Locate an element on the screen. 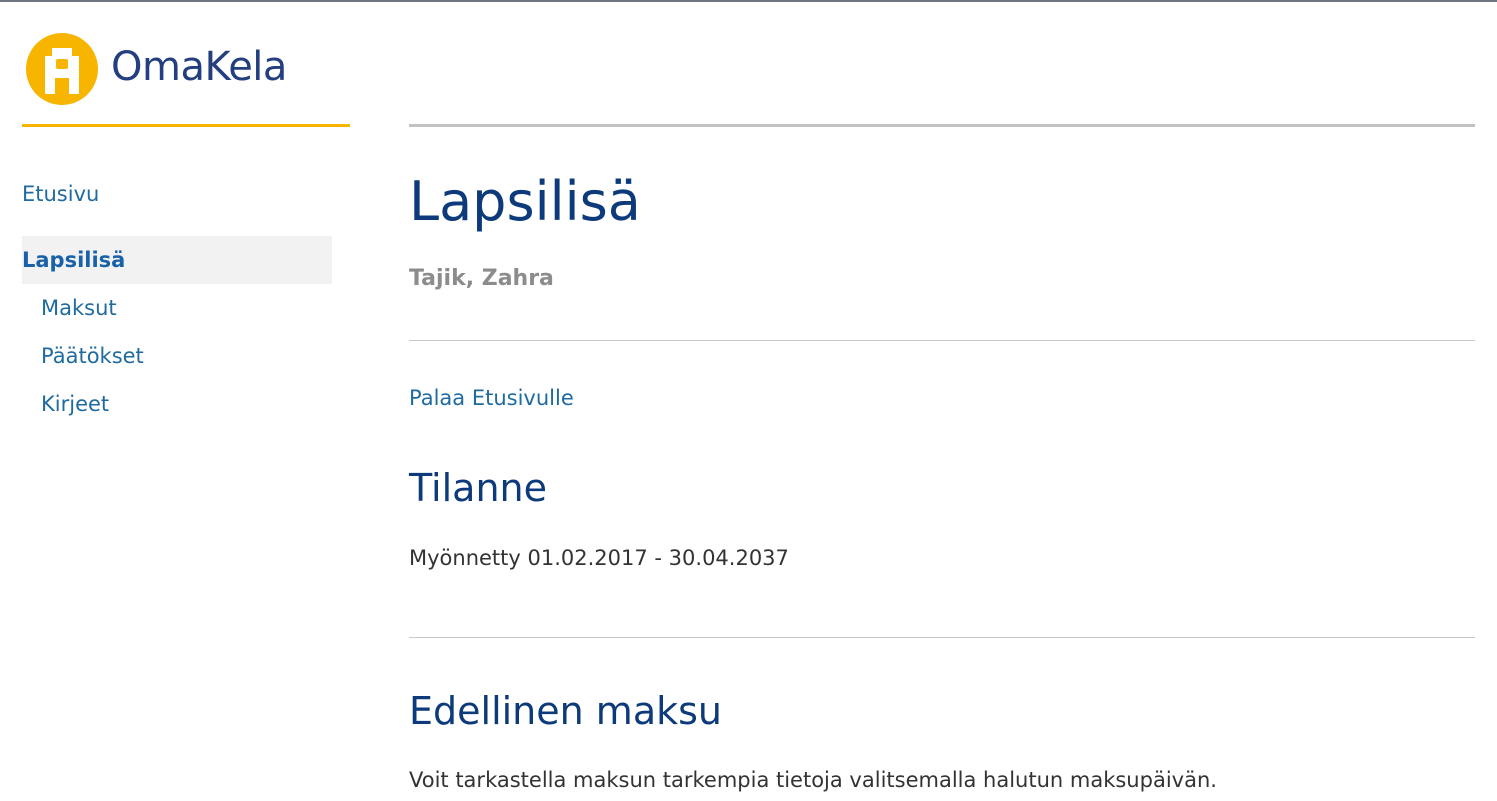 The image size is (1497, 801). sidebar-item-maksut: Maksut is located at coordinates (177, 308).